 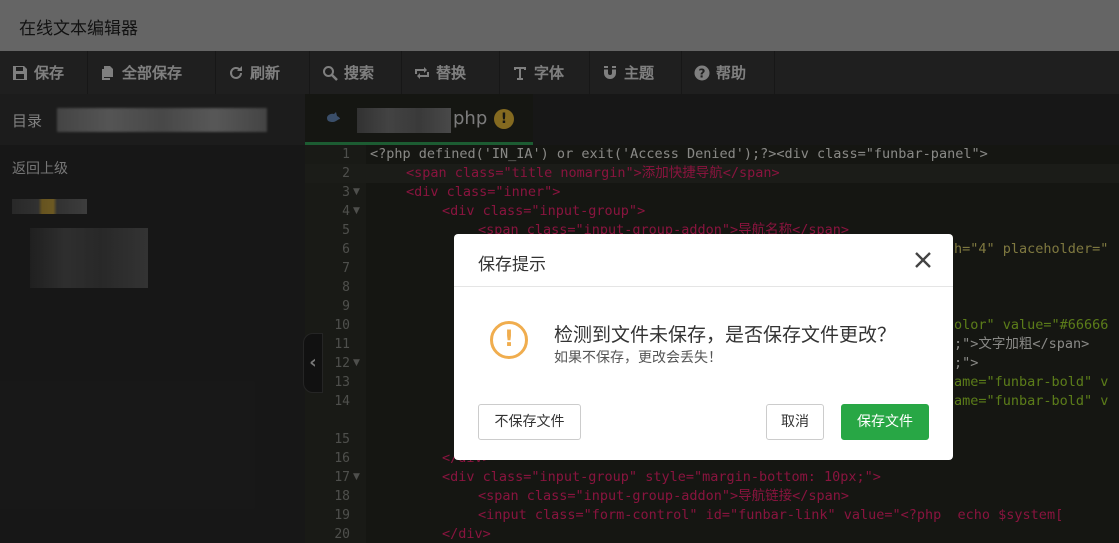 What do you see at coordinates (795, 422) in the screenshot?
I see `cancel-button: 取消` at bounding box center [795, 422].